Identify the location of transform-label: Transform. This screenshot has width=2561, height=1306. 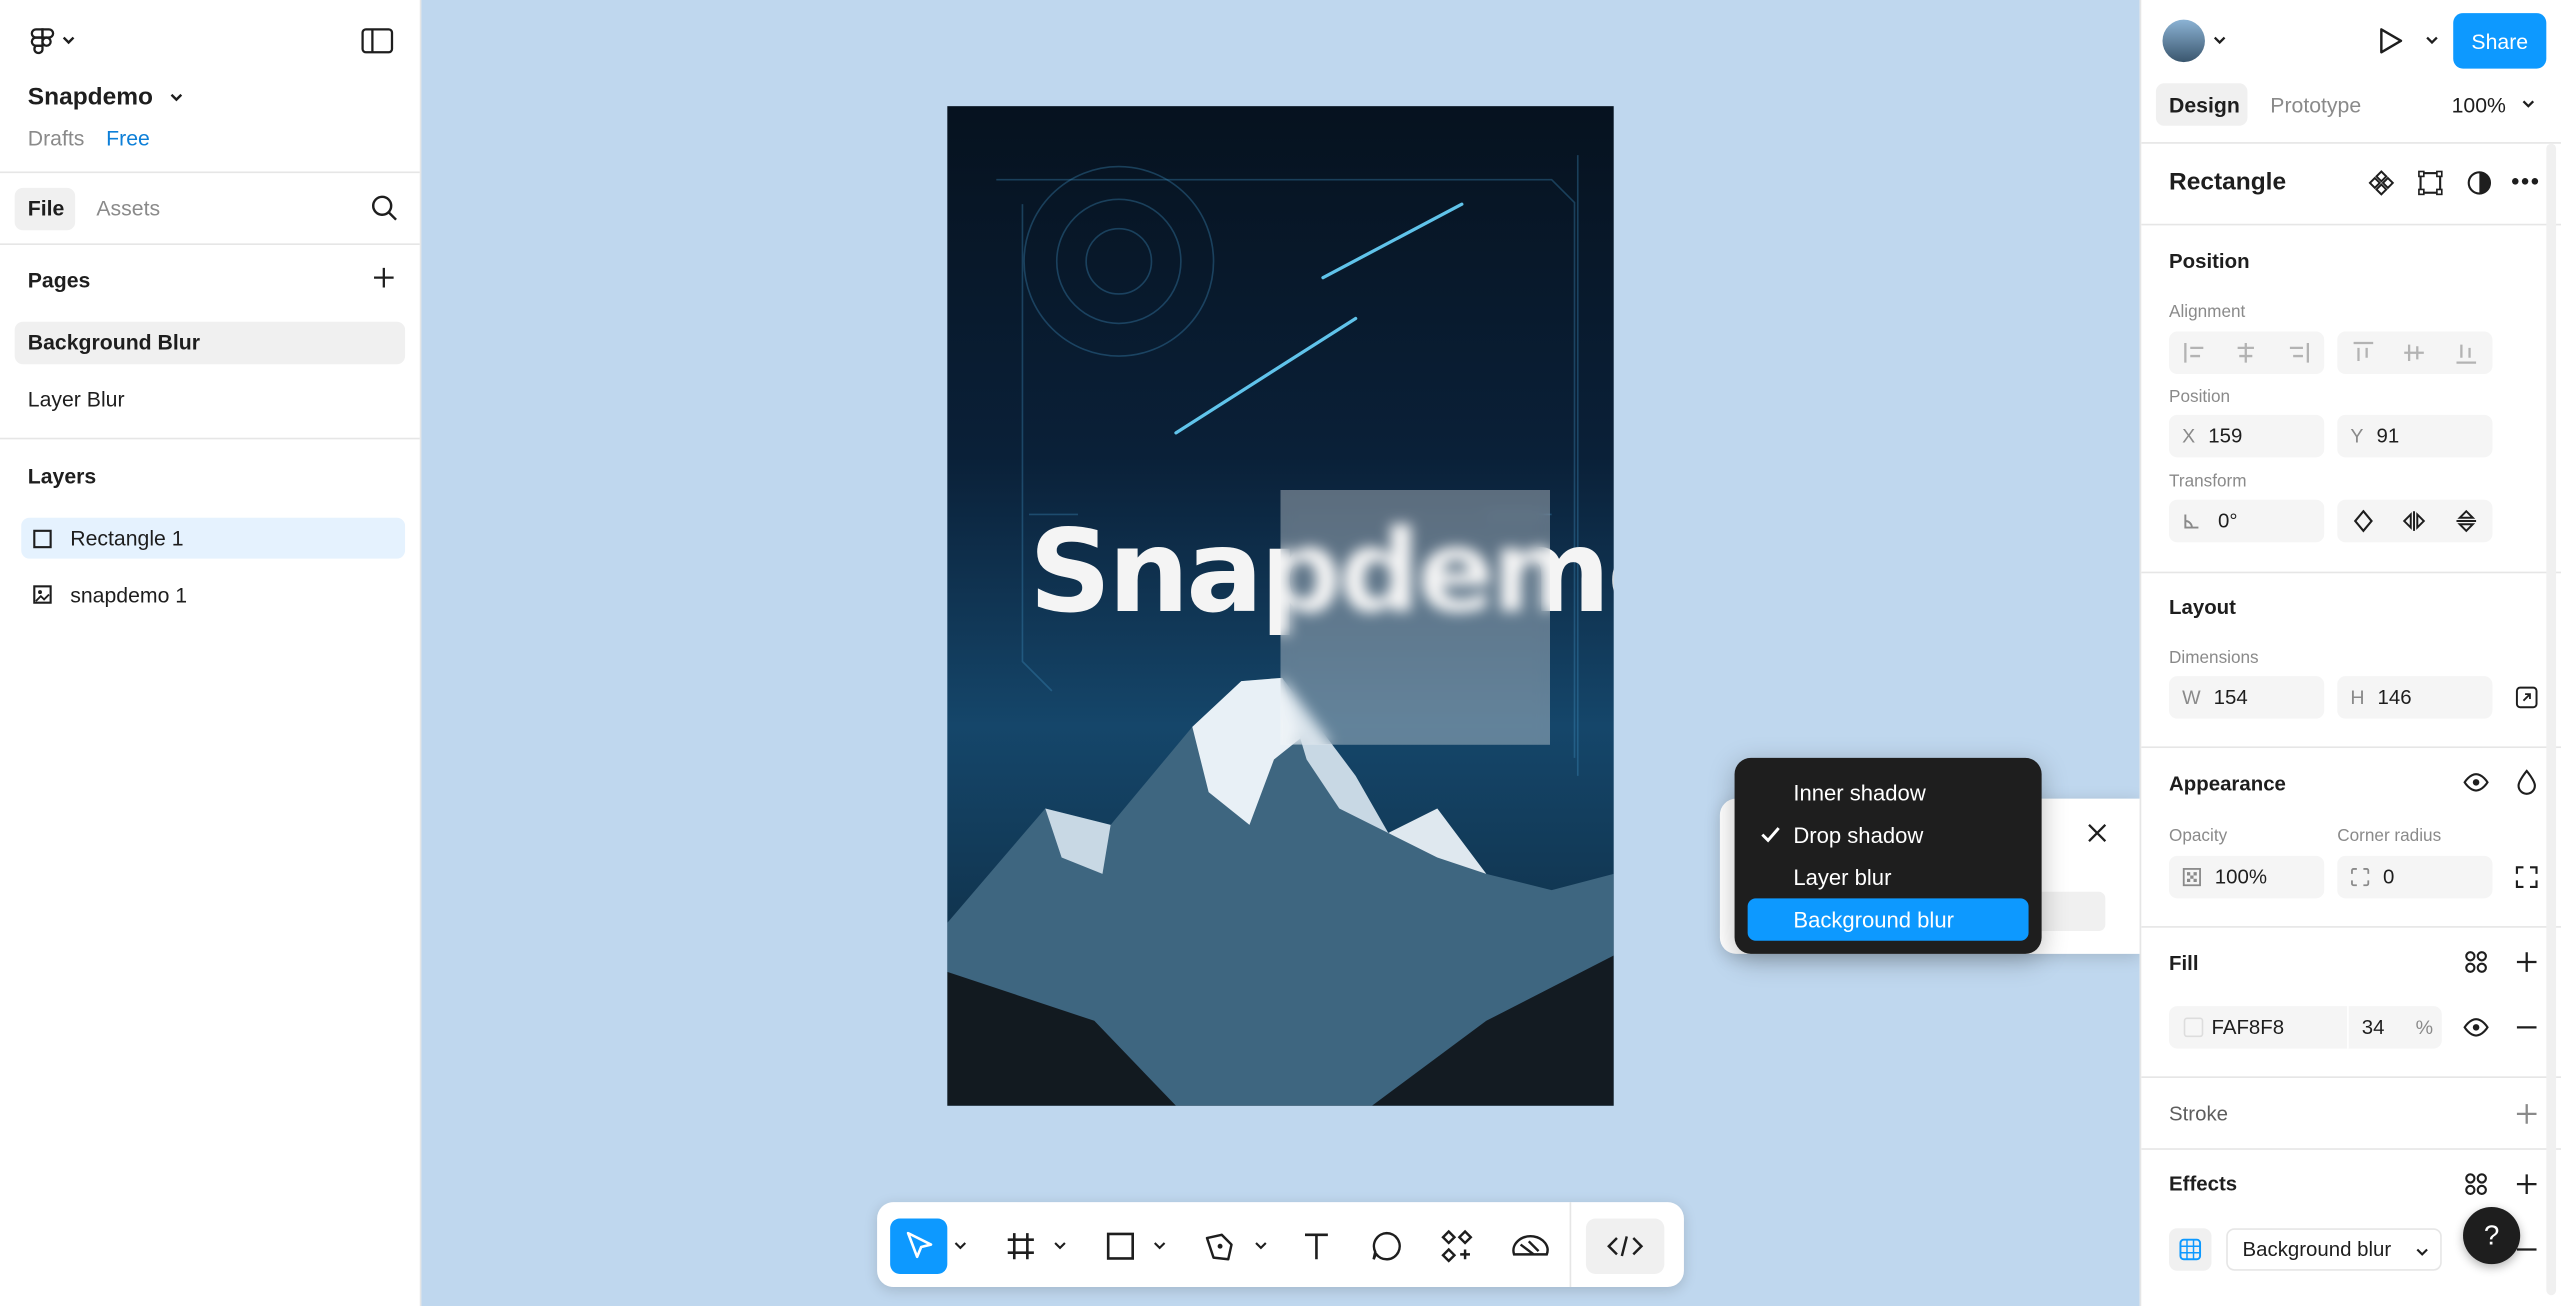
(2208, 482).